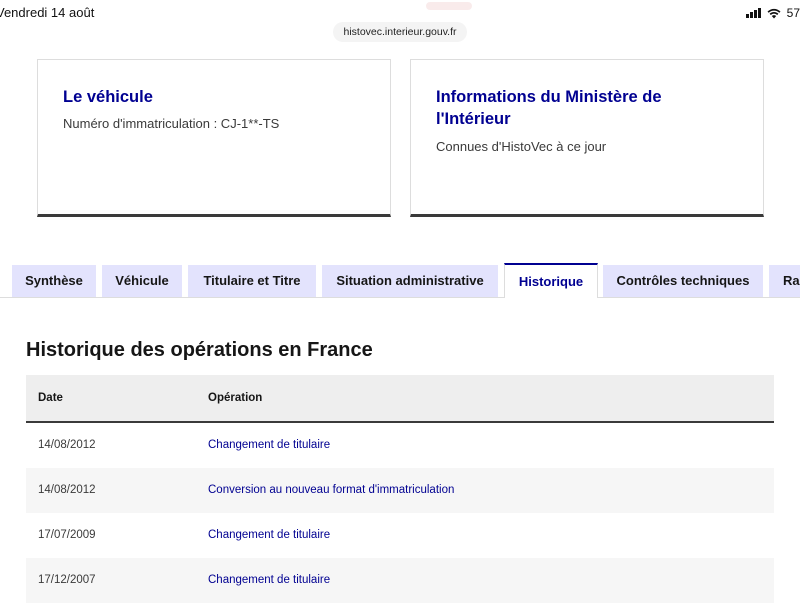 Image resolution: width=800 pixels, height=603 pixels. I want to click on url-bar: histovec.interieur.gouv.fr, so click(400, 32).